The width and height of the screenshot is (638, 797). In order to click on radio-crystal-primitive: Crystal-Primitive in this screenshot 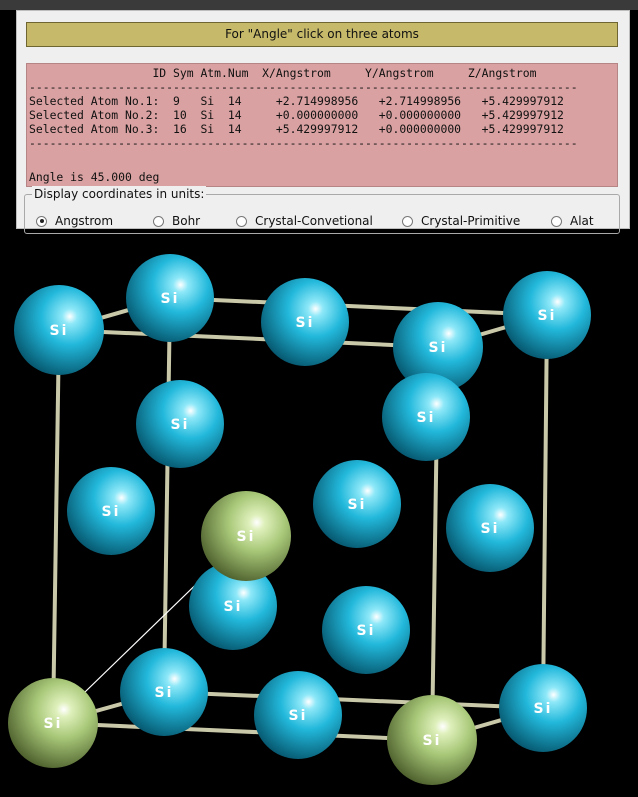, I will do `click(461, 221)`.